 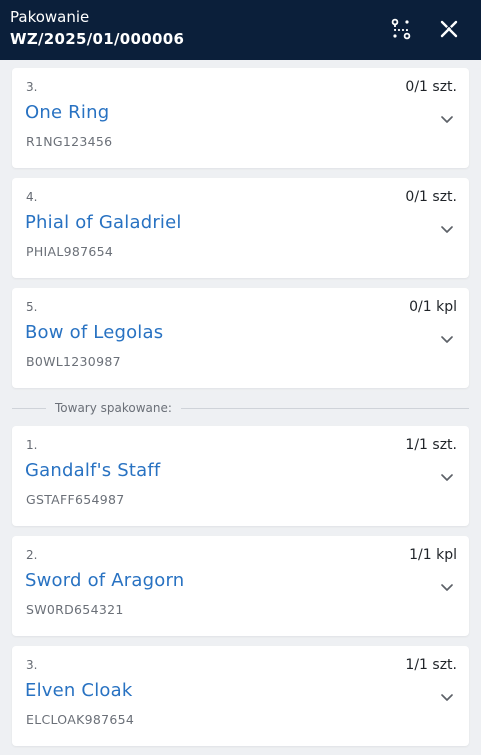 What do you see at coordinates (32, 307) in the screenshot?
I see `item-index: 5.` at bounding box center [32, 307].